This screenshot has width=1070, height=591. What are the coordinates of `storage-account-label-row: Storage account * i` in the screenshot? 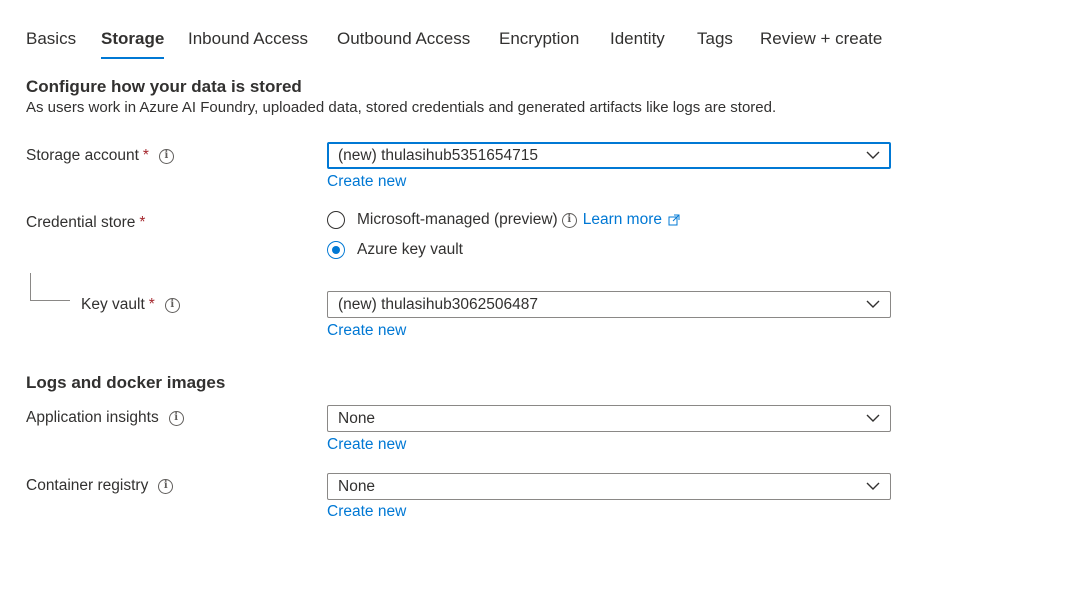 It's located at (100, 156).